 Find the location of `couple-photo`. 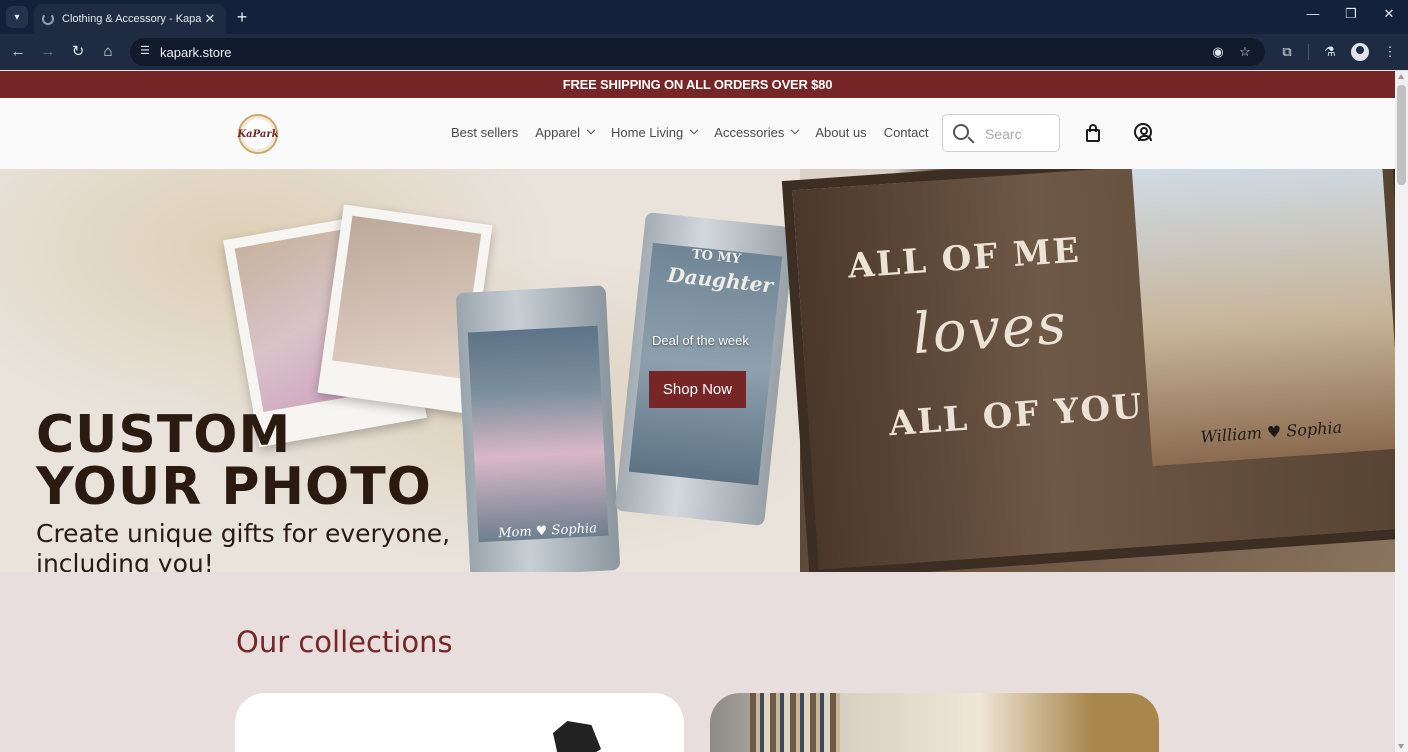

couple-photo is located at coordinates (1263, 317).